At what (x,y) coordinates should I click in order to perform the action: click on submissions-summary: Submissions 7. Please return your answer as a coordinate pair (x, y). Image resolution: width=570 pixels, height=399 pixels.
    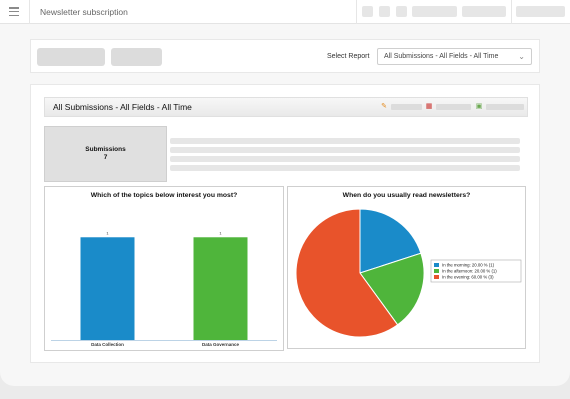
    Looking at the image, I should click on (105, 154).